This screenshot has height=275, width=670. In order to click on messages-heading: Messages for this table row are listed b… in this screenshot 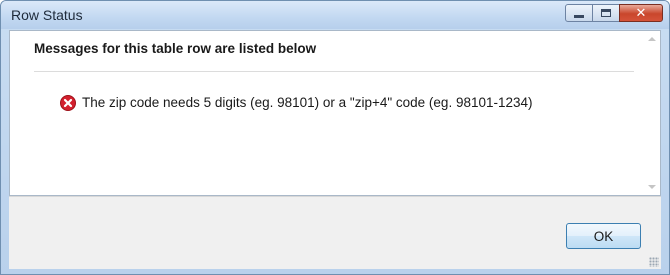, I will do `click(175, 48)`.